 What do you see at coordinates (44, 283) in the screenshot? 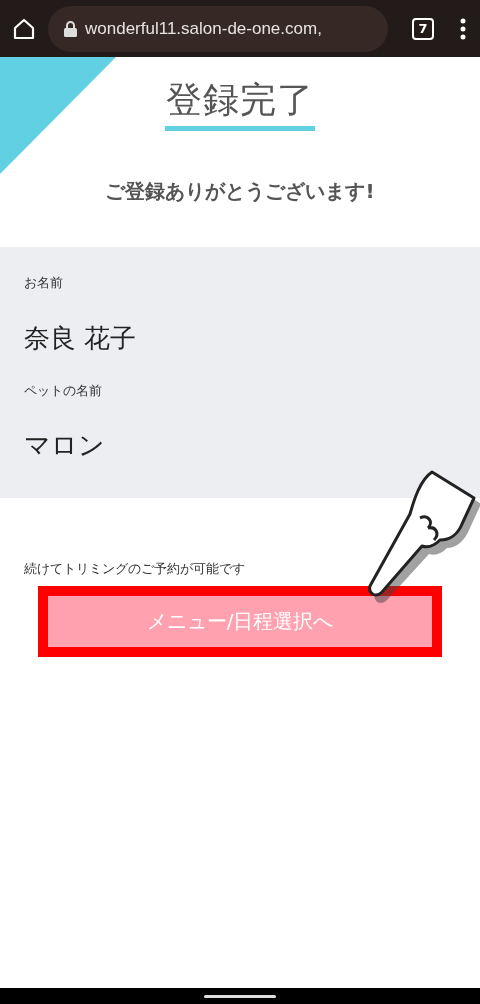
I see `field-label: お名前` at bounding box center [44, 283].